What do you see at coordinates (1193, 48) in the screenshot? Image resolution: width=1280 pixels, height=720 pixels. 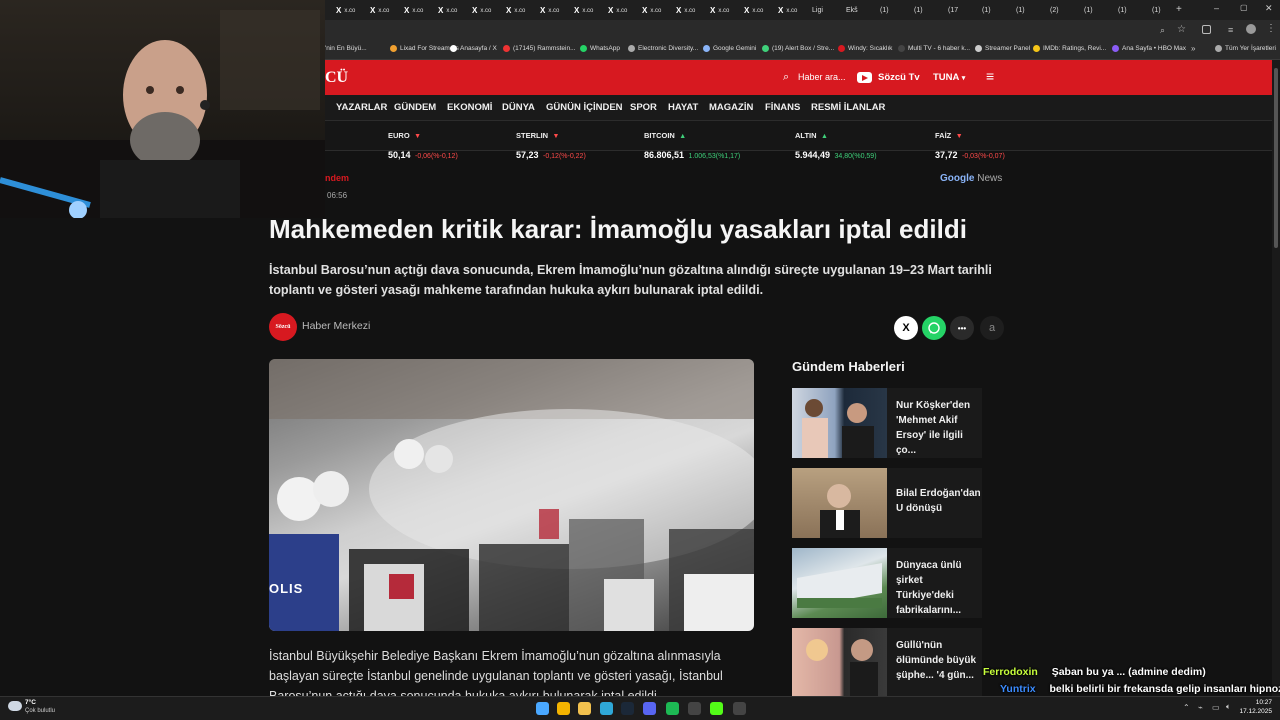 I see `bookmarks-overflow-button: »` at bounding box center [1193, 48].